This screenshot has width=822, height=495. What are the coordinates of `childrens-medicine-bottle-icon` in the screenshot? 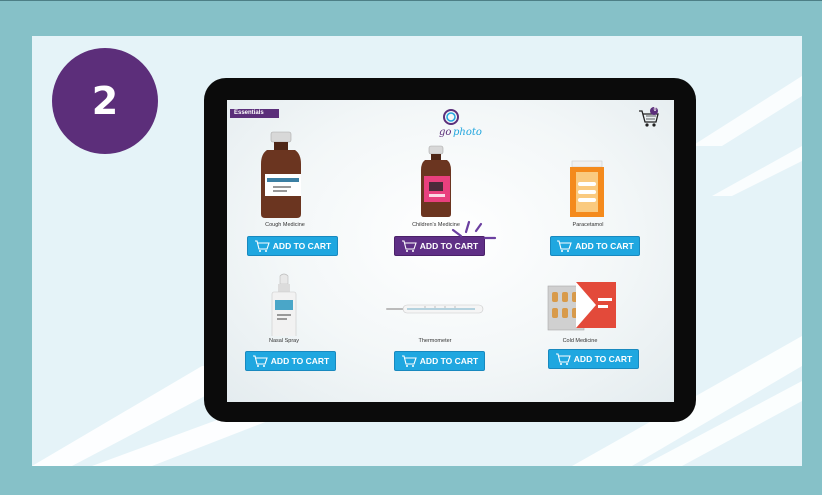 It's located at (436, 181).